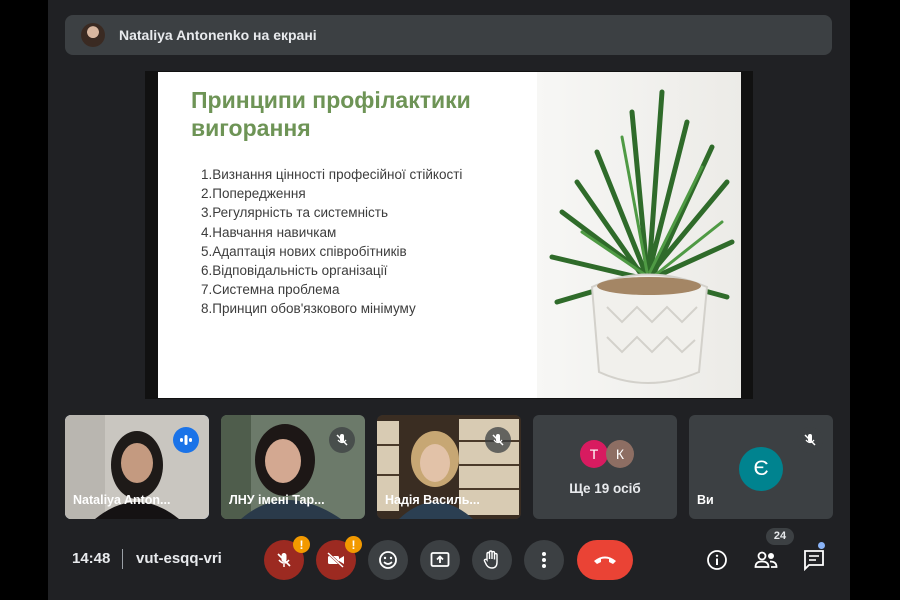  I want to click on more-participants-tile: Т К Ще 19 осіб, so click(605, 467).